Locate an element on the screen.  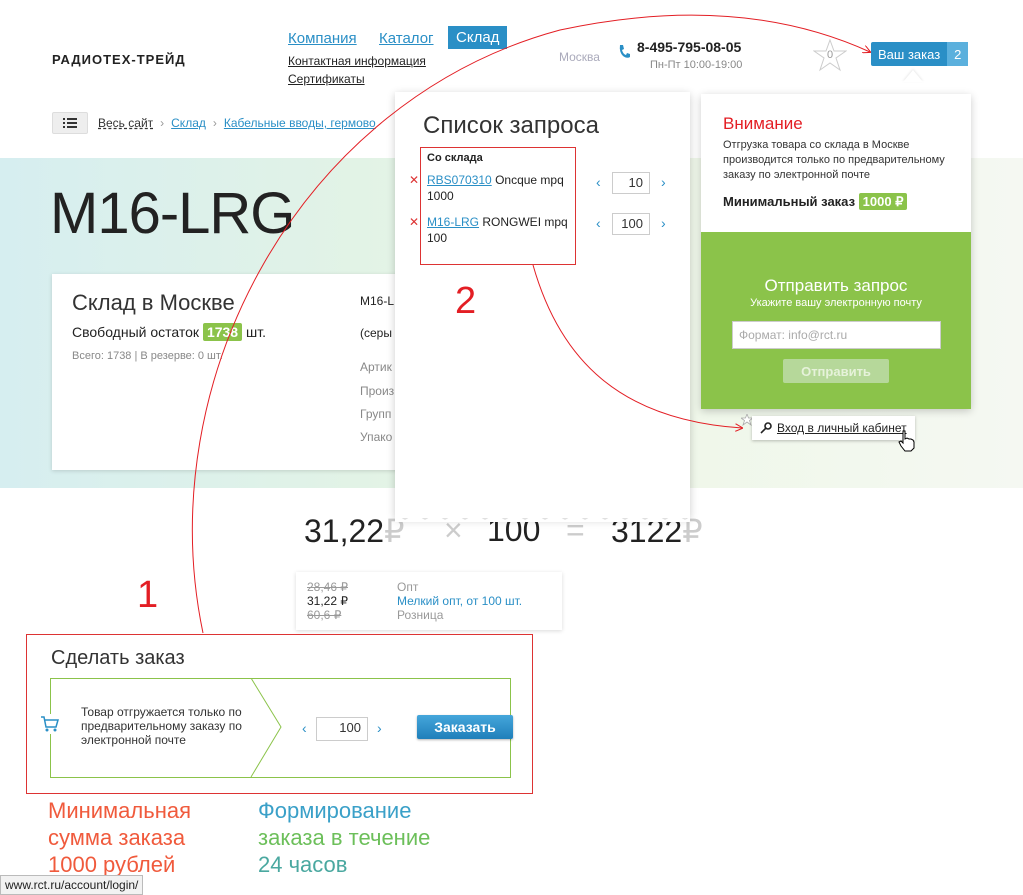
annotation-2: 2 is located at coordinates (466, 301).